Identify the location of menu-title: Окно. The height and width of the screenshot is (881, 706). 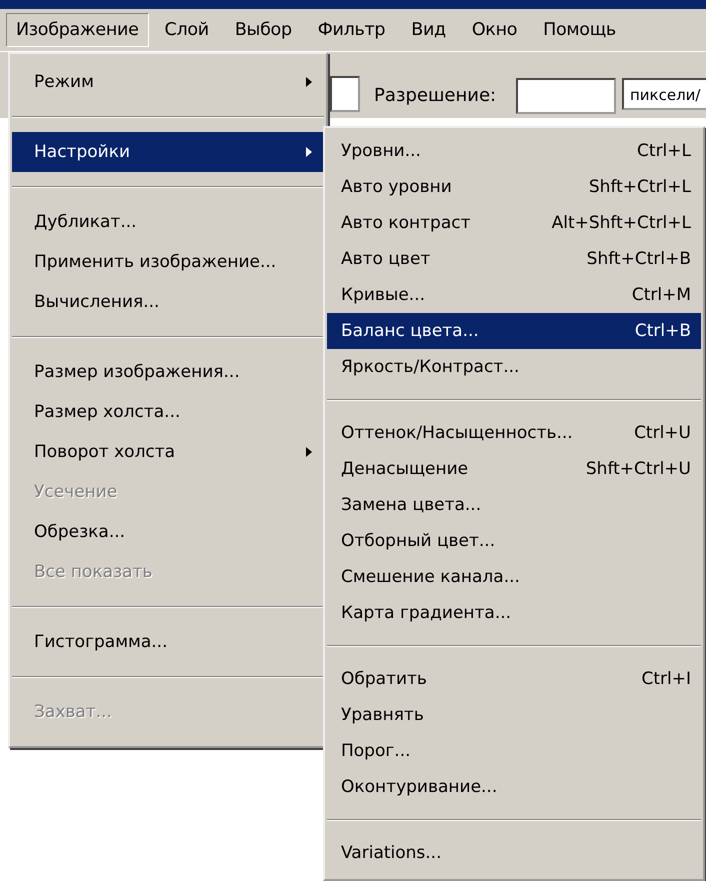
(495, 30).